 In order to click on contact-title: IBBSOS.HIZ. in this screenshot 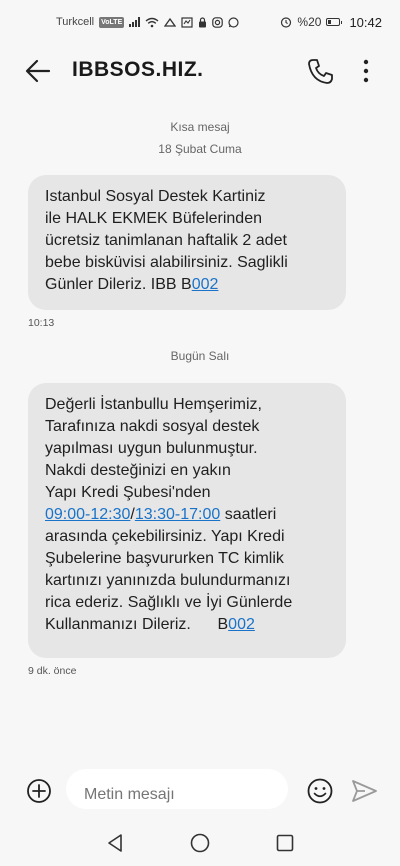, I will do `click(138, 69)`.